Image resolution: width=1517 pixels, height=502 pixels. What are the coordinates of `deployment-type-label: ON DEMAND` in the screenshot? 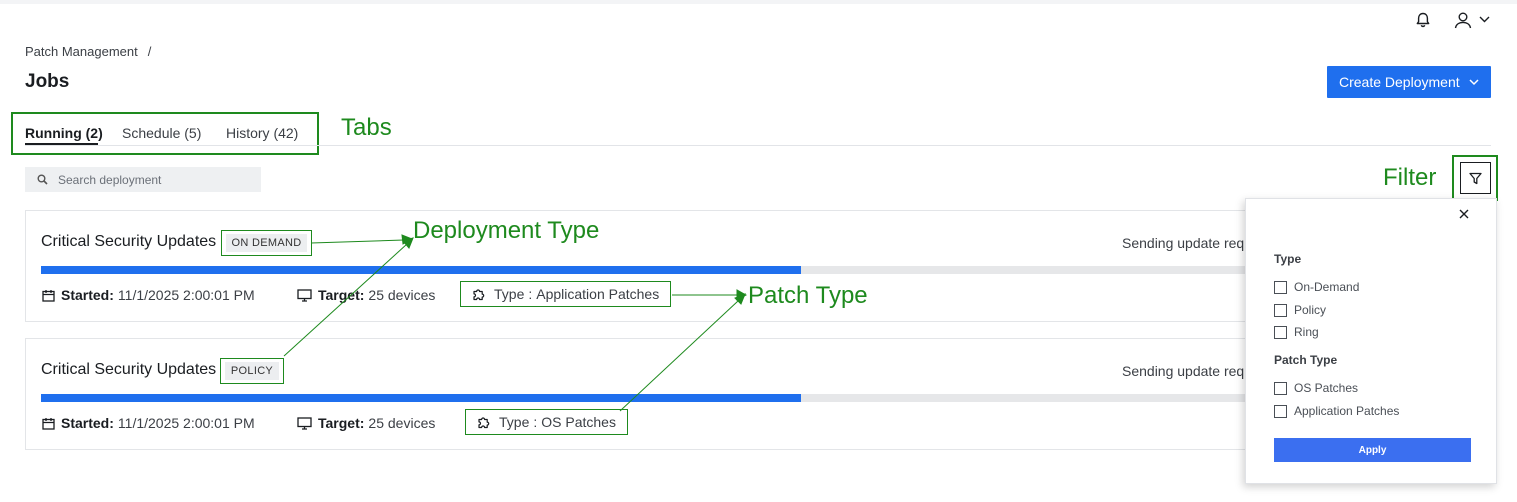 It's located at (266, 243).